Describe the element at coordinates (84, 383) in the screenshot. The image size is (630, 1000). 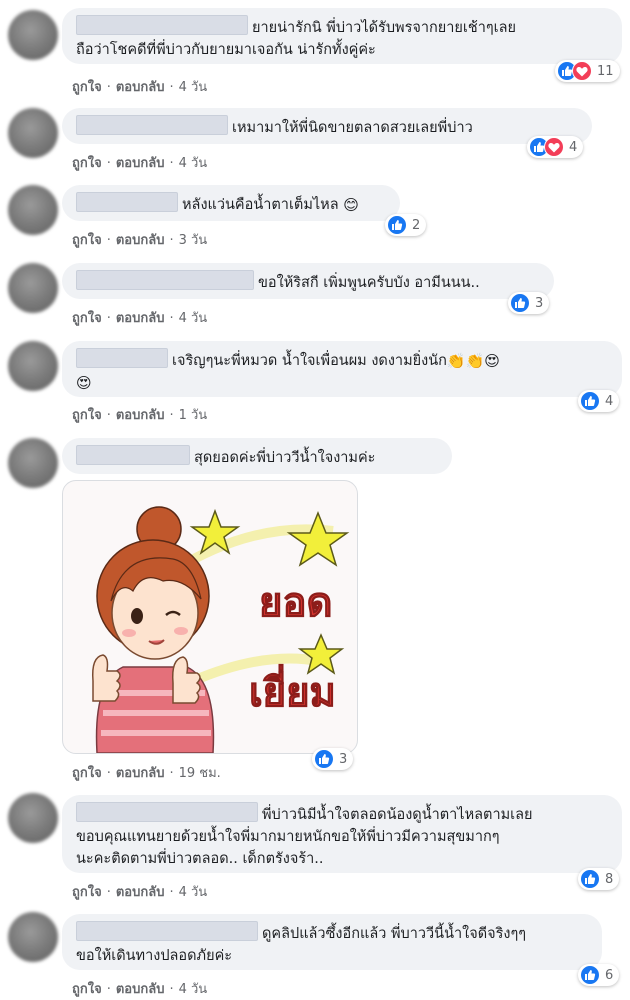
I see `heart-eyes-emoji-icon: 😍` at that location.